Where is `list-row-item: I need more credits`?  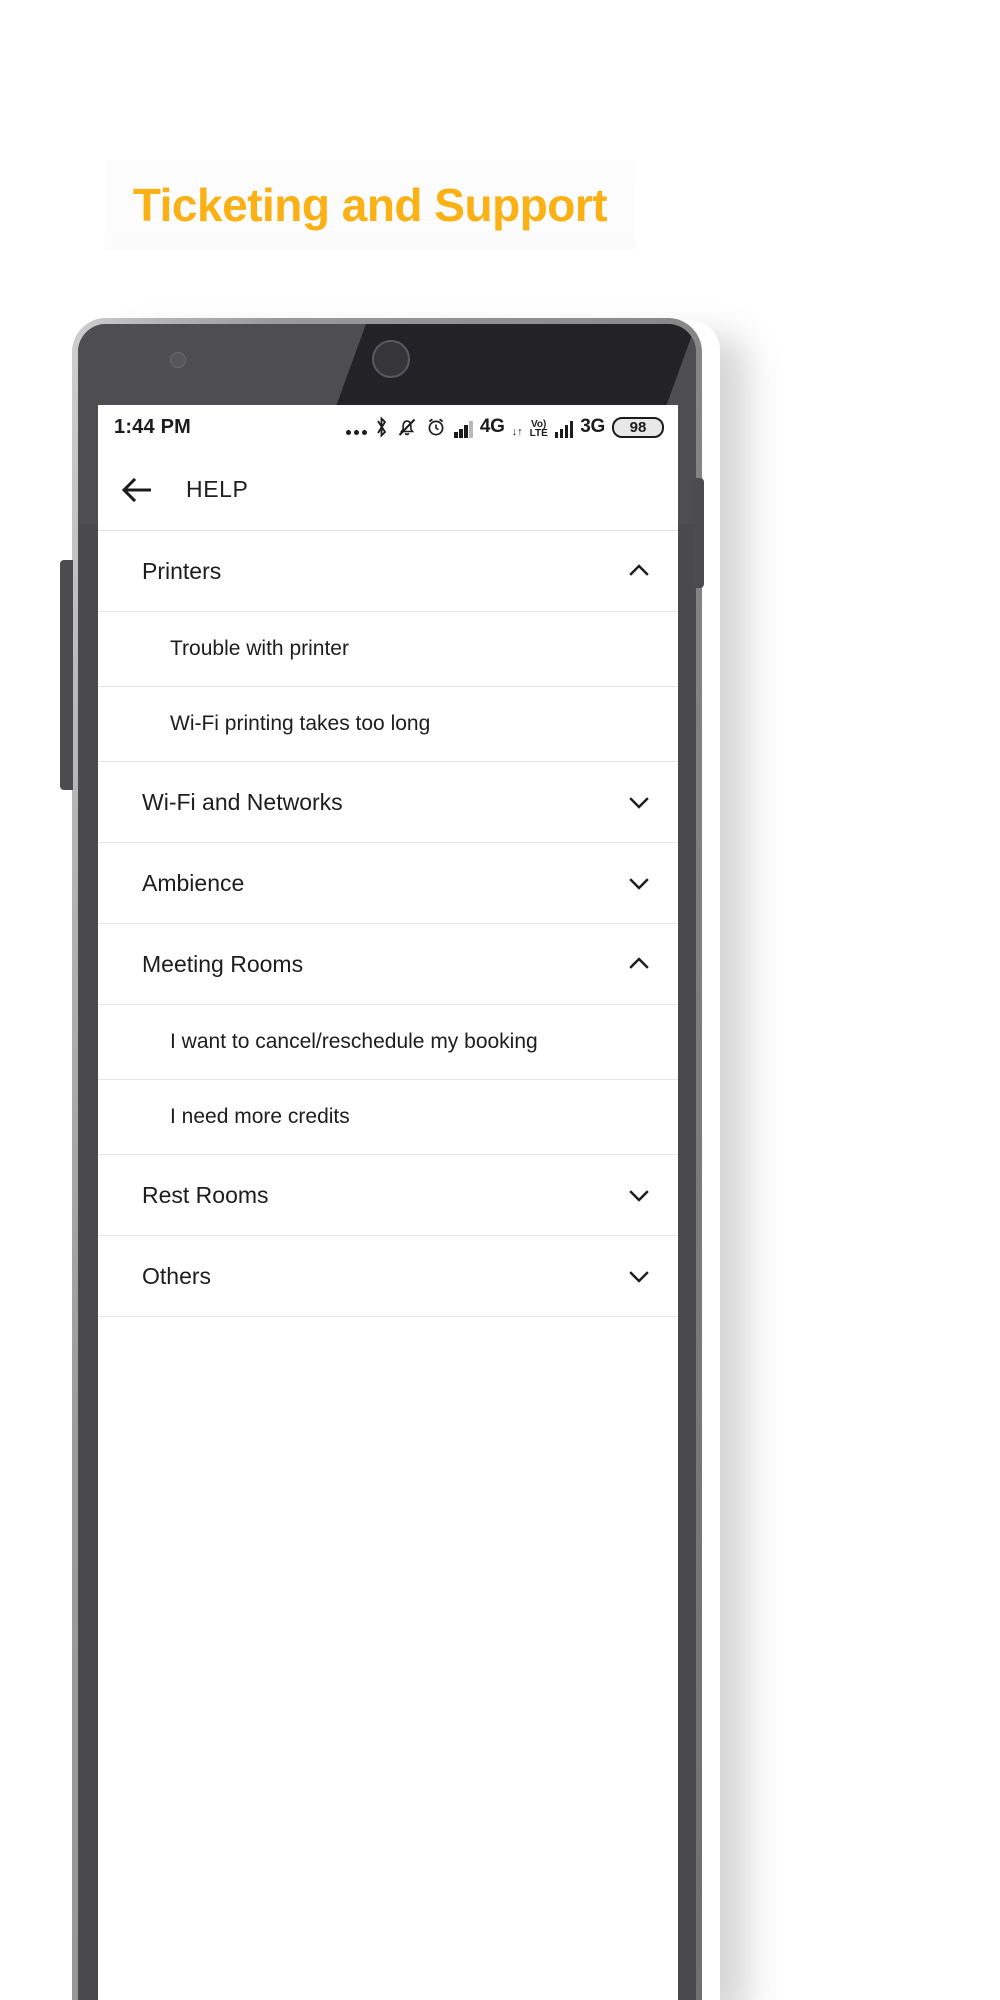
list-row-item: I need more credits is located at coordinates (388, 1117).